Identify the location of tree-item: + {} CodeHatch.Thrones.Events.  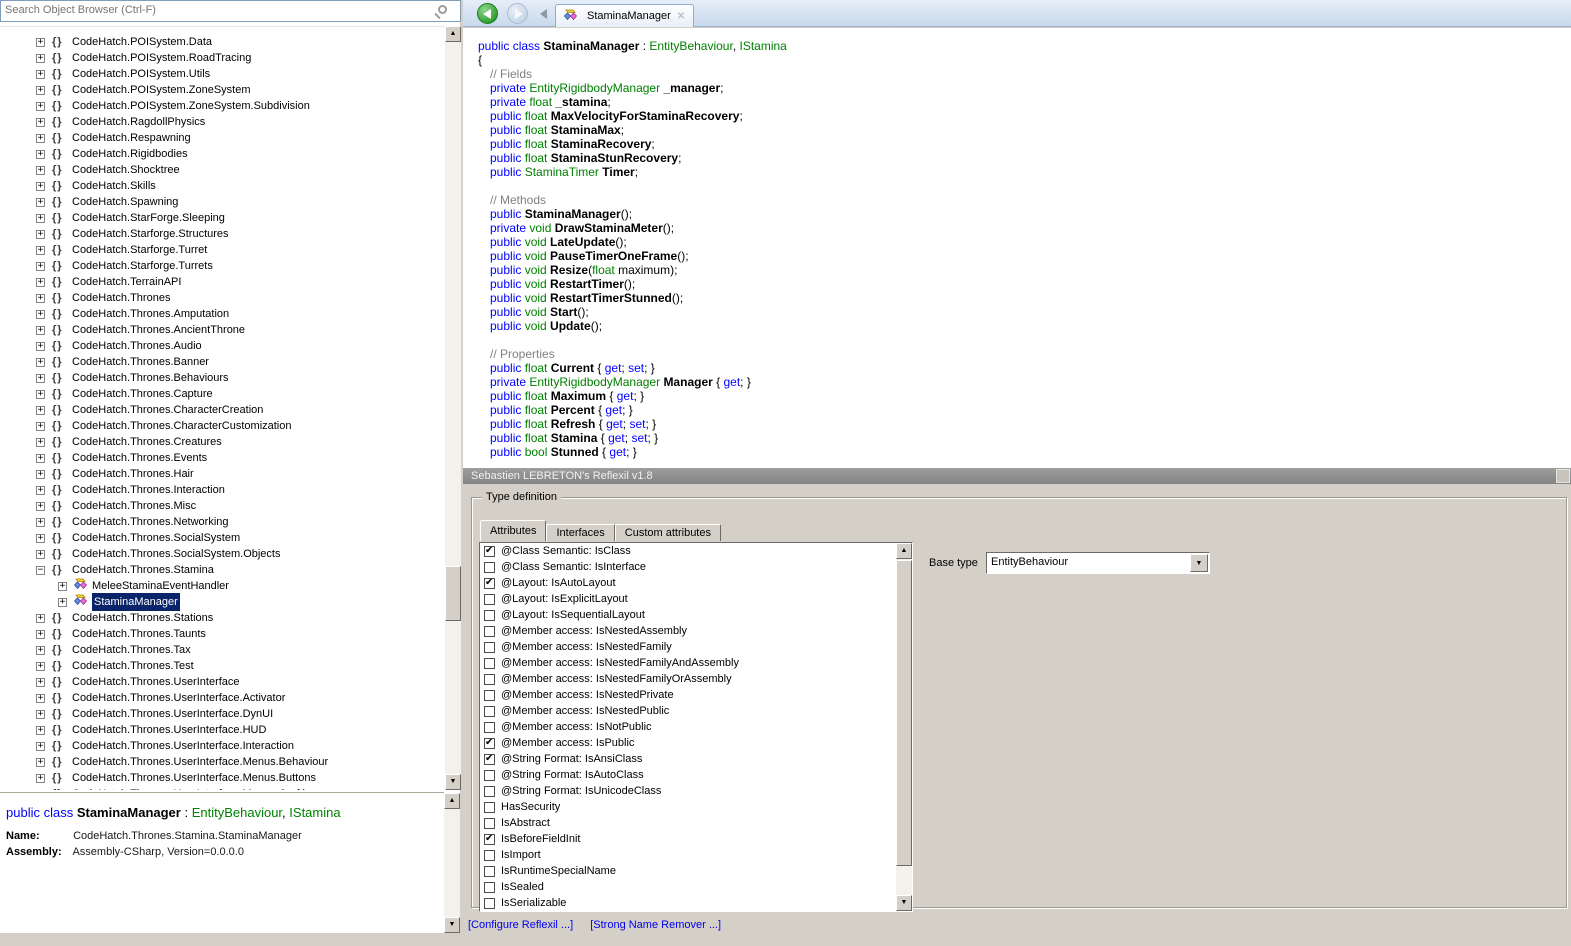
(222, 458).